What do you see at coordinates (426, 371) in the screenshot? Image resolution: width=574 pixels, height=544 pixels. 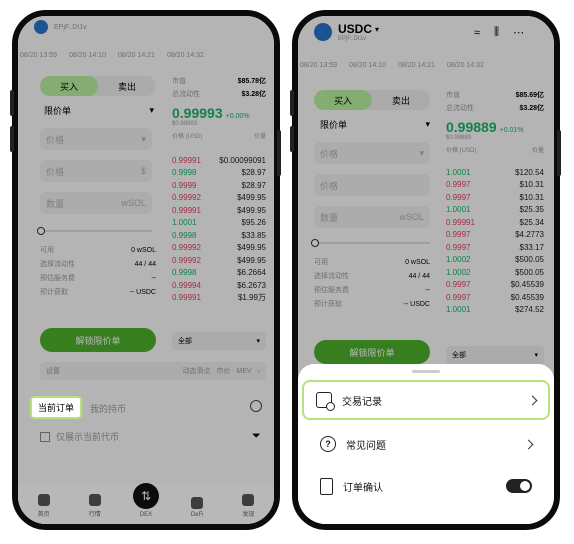 I see `sheet-handle` at bounding box center [426, 371].